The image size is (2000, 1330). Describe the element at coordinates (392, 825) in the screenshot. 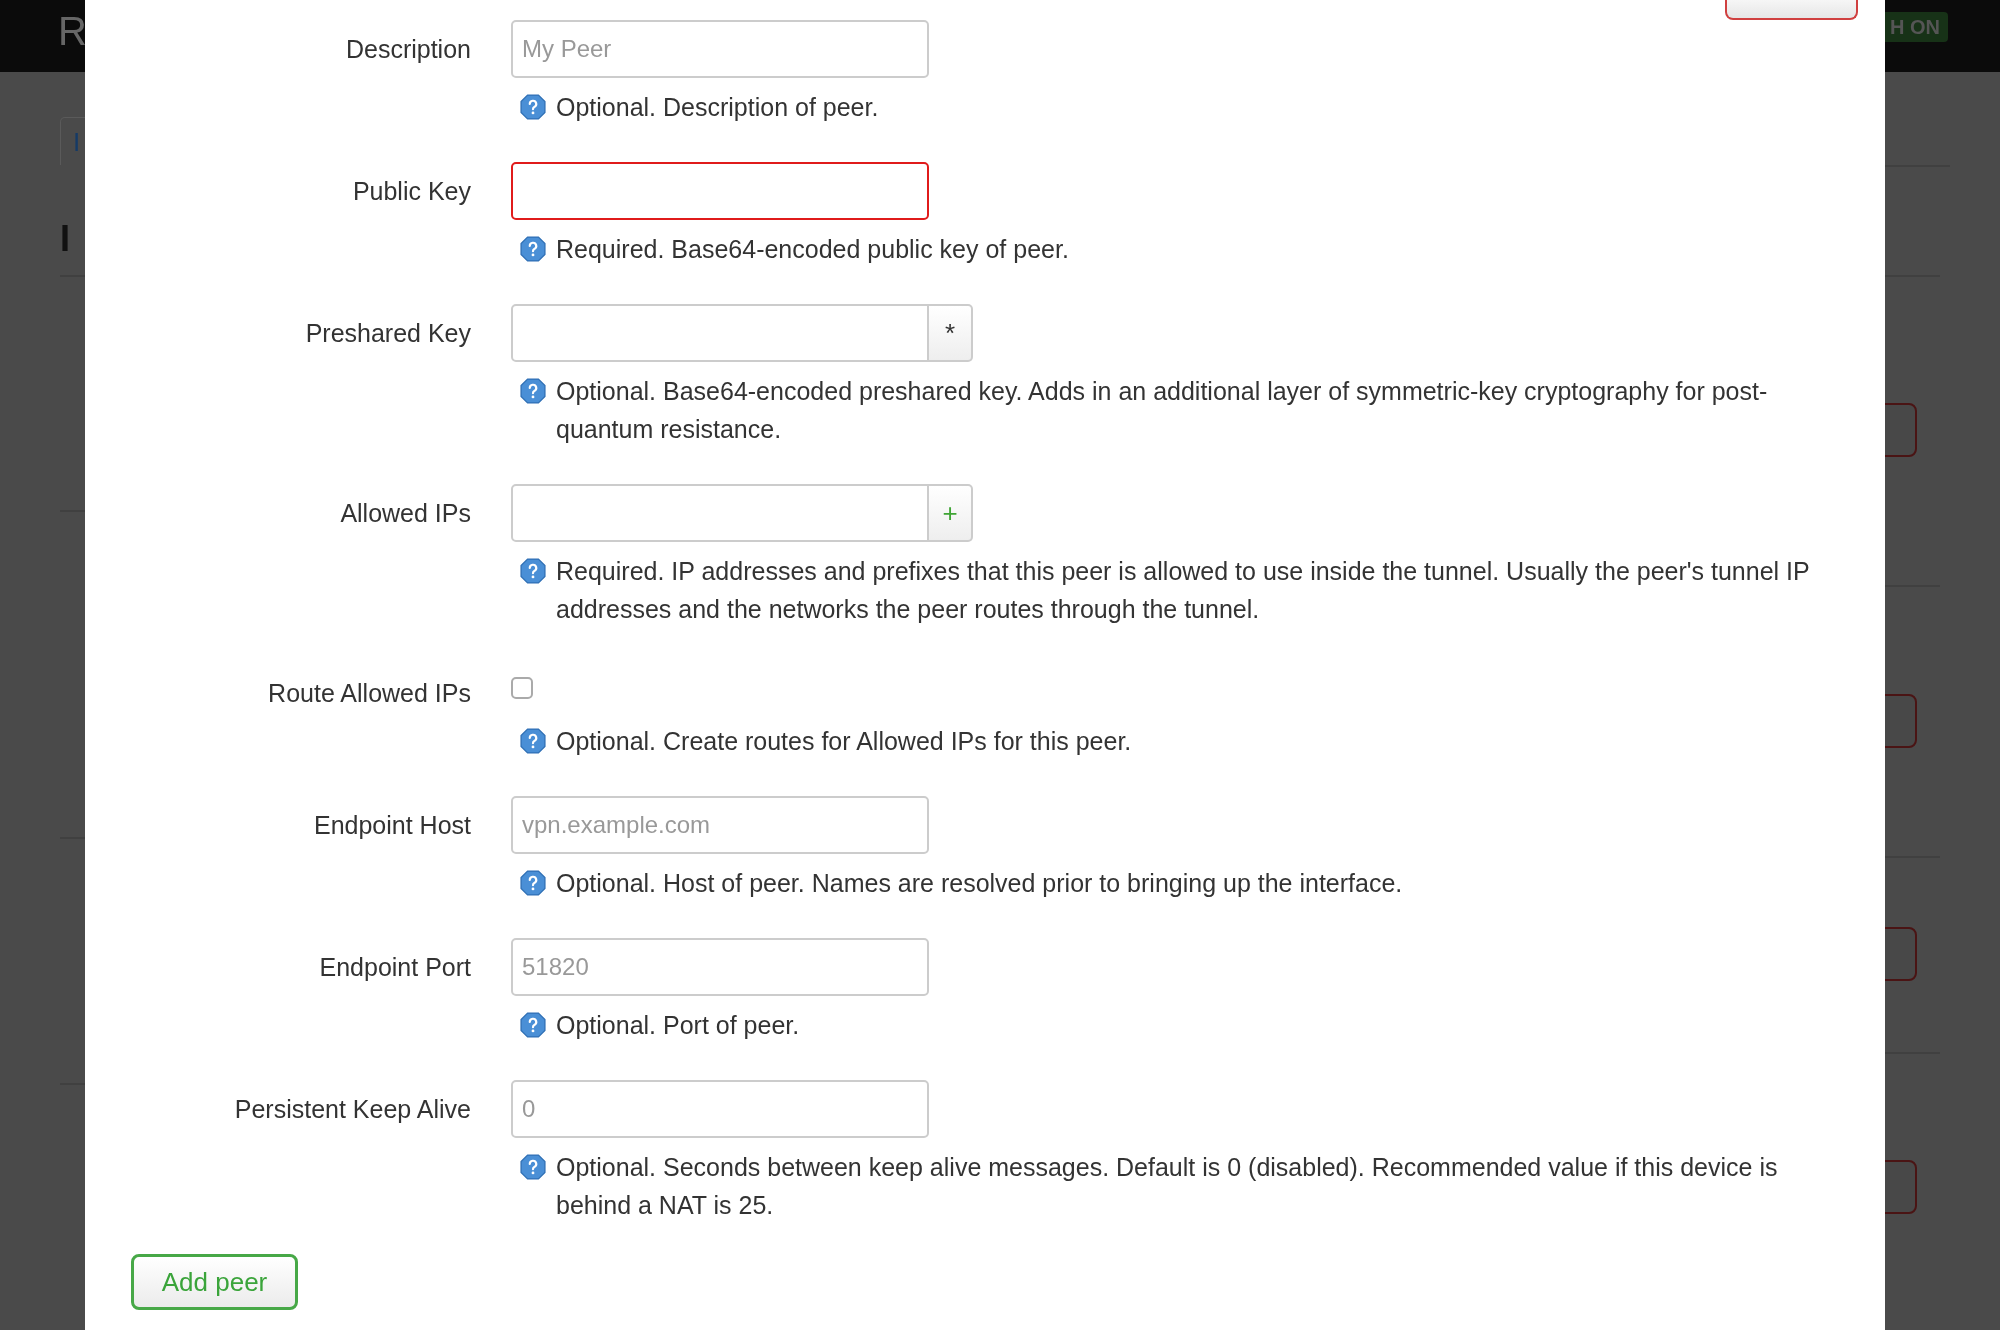

I see `field-label: Endpoint Host` at that location.